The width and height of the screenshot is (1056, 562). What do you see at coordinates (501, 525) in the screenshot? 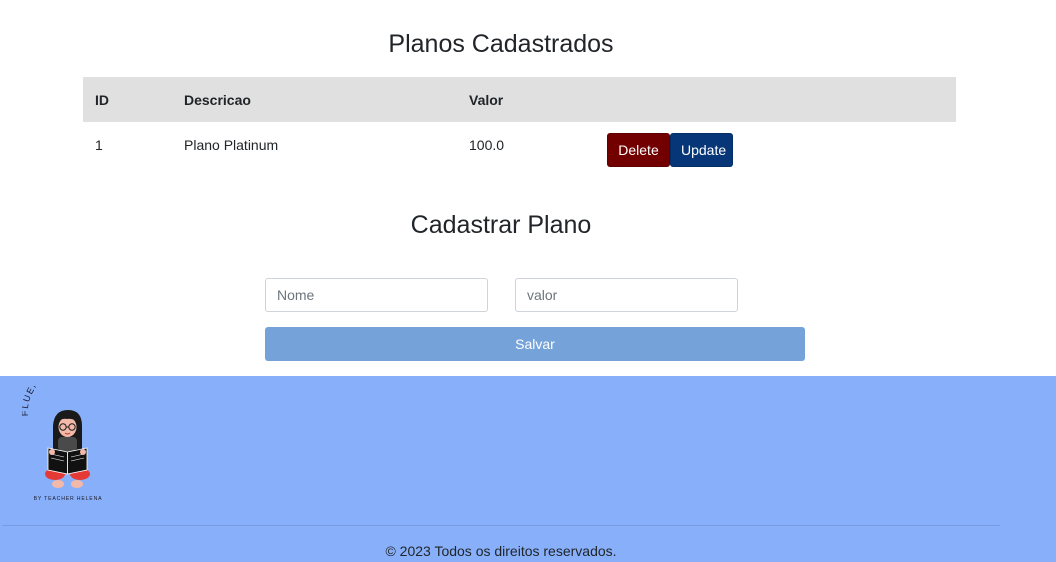
I see `footer-divider` at bounding box center [501, 525].